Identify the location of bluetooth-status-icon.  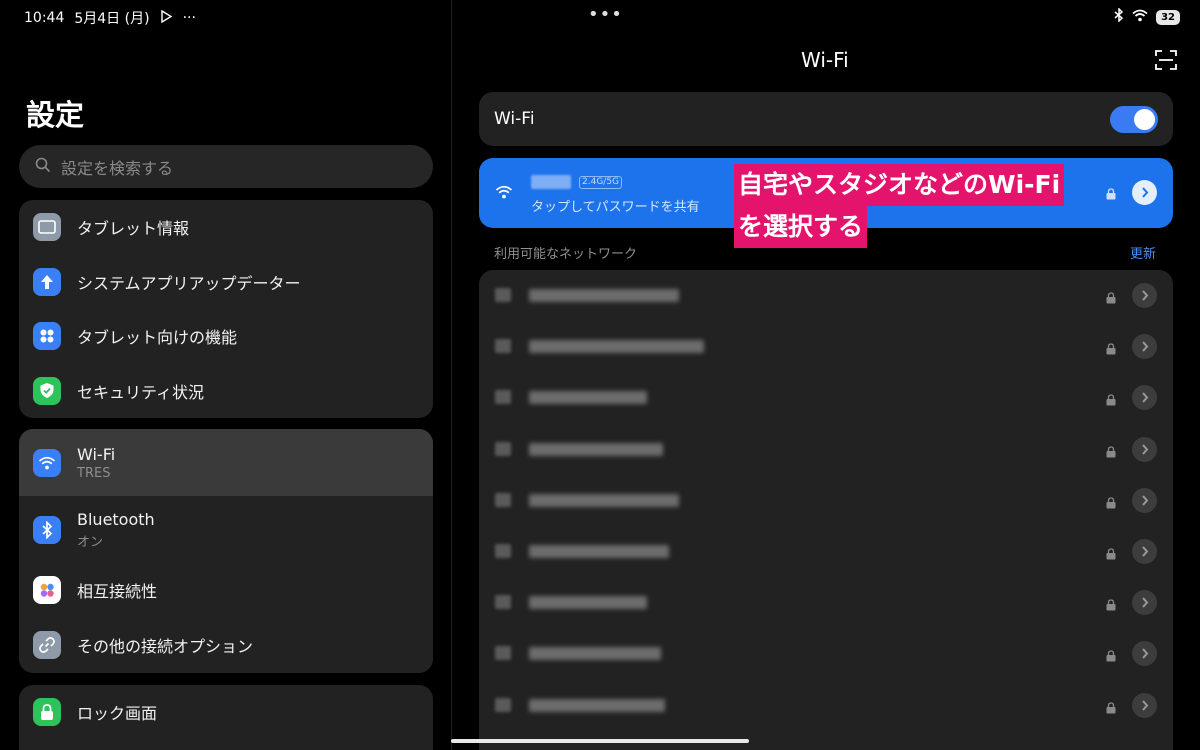
(1119, 16).